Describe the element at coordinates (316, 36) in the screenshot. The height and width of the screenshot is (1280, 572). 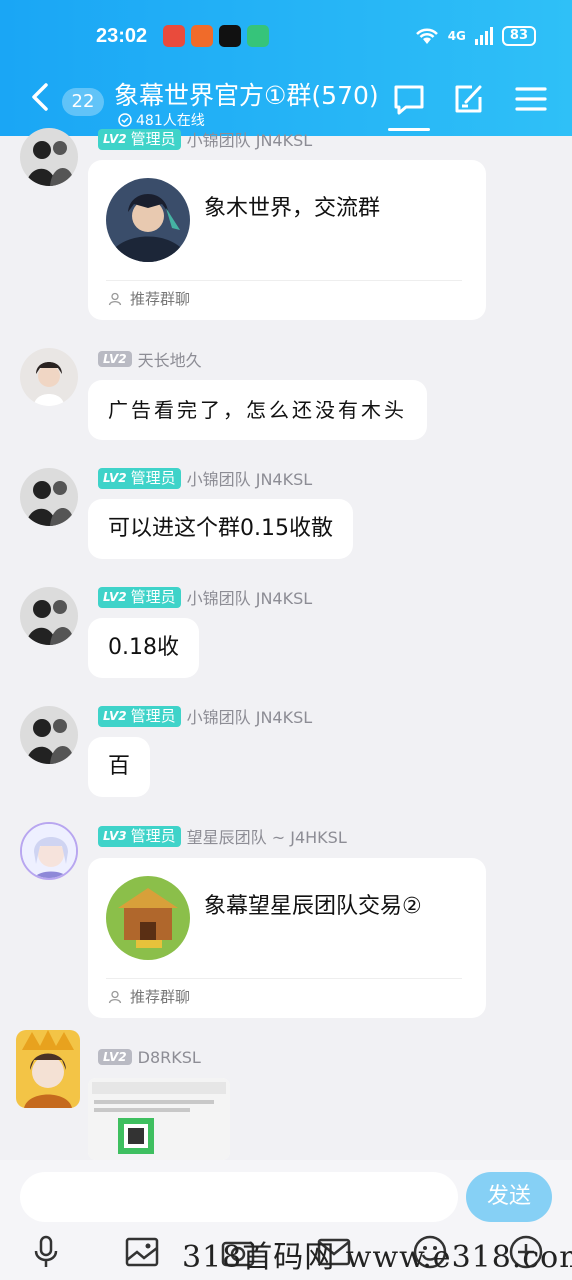
I see `status-bar: 23:02 4G 83` at that location.